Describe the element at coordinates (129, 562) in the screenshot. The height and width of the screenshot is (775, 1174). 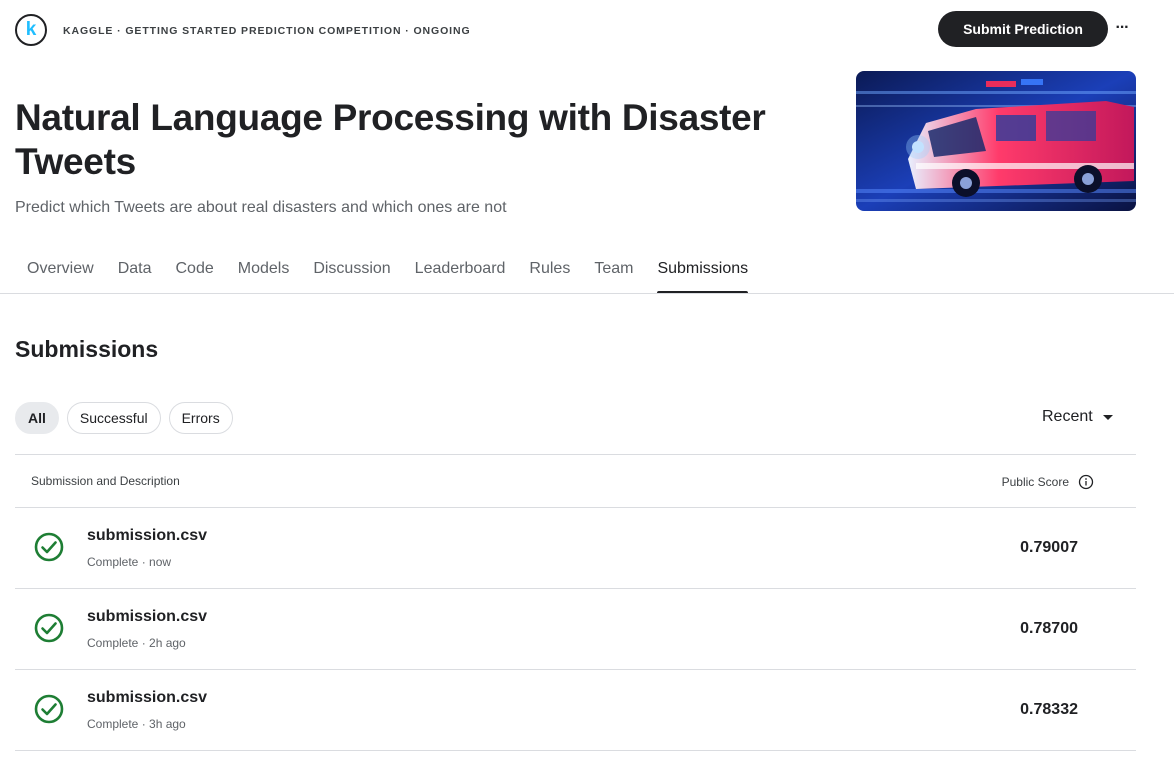
I see `submission-status: Complete · now` at that location.